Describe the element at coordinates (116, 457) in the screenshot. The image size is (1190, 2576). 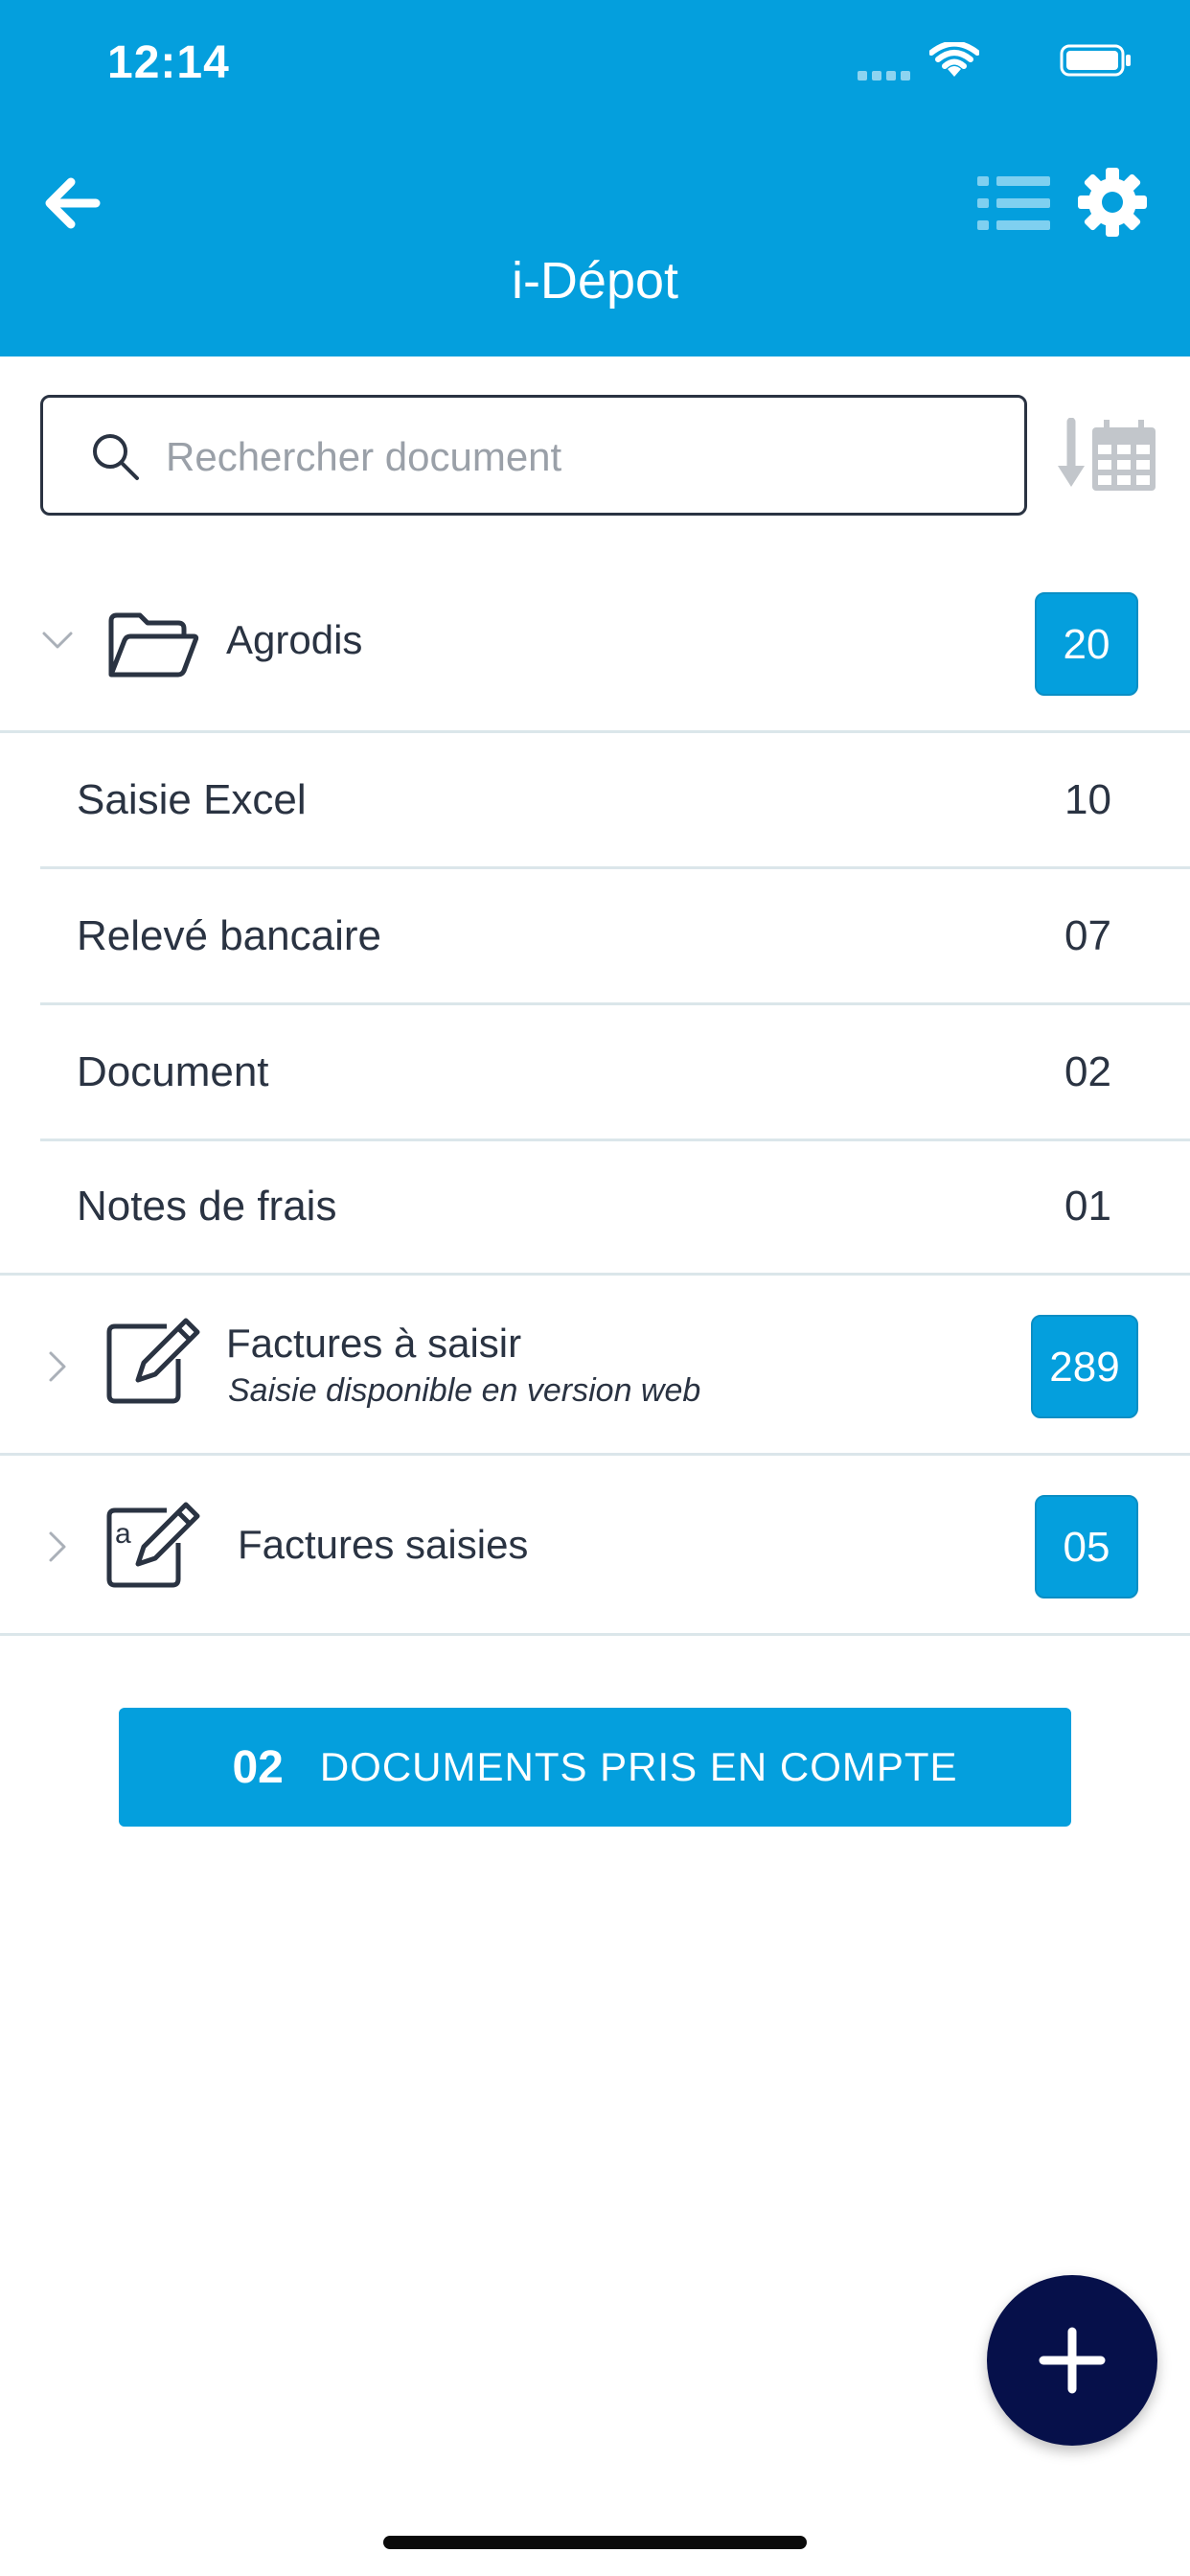
I see `search-icon` at that location.